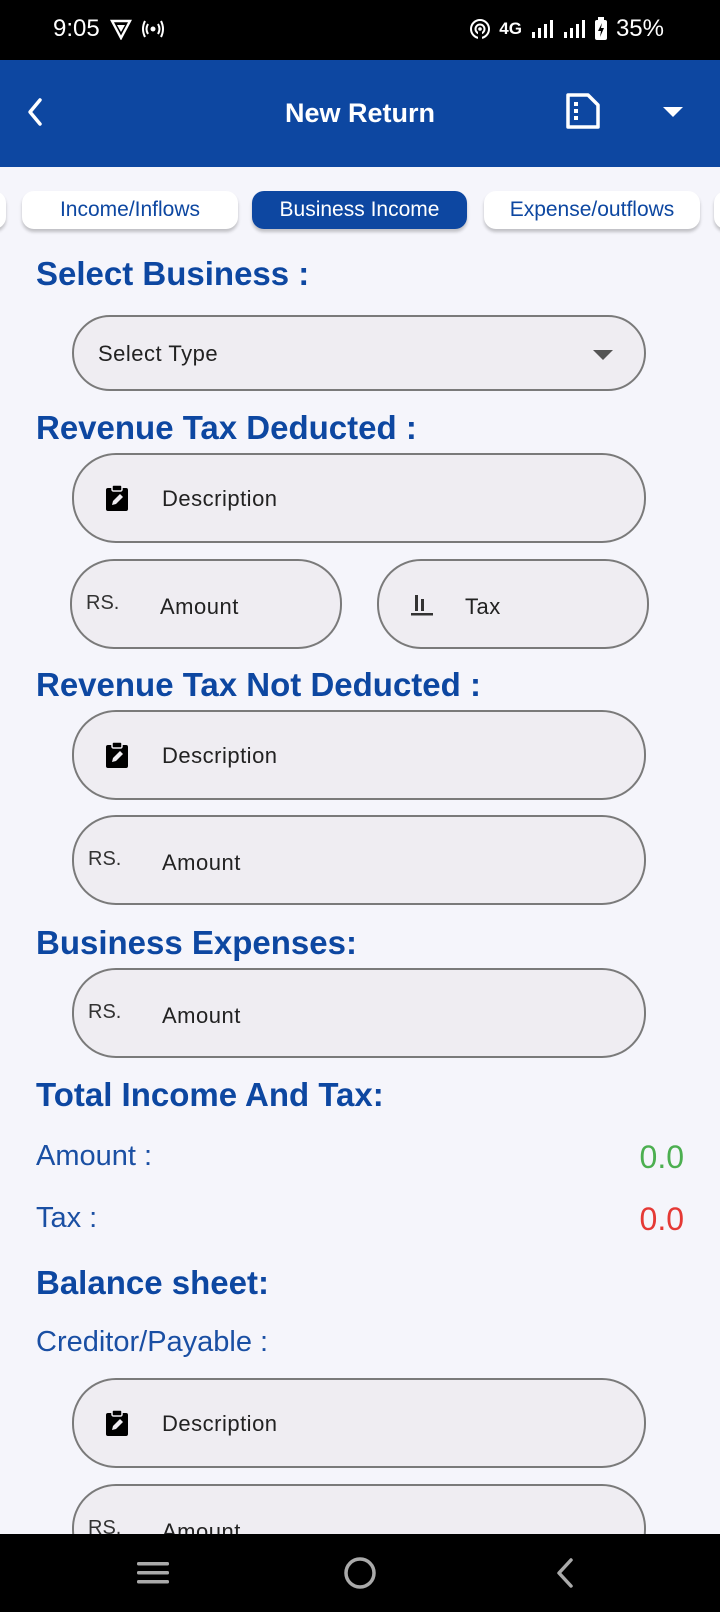 The width and height of the screenshot is (720, 1612). I want to click on battery-icon, so click(600, 28).